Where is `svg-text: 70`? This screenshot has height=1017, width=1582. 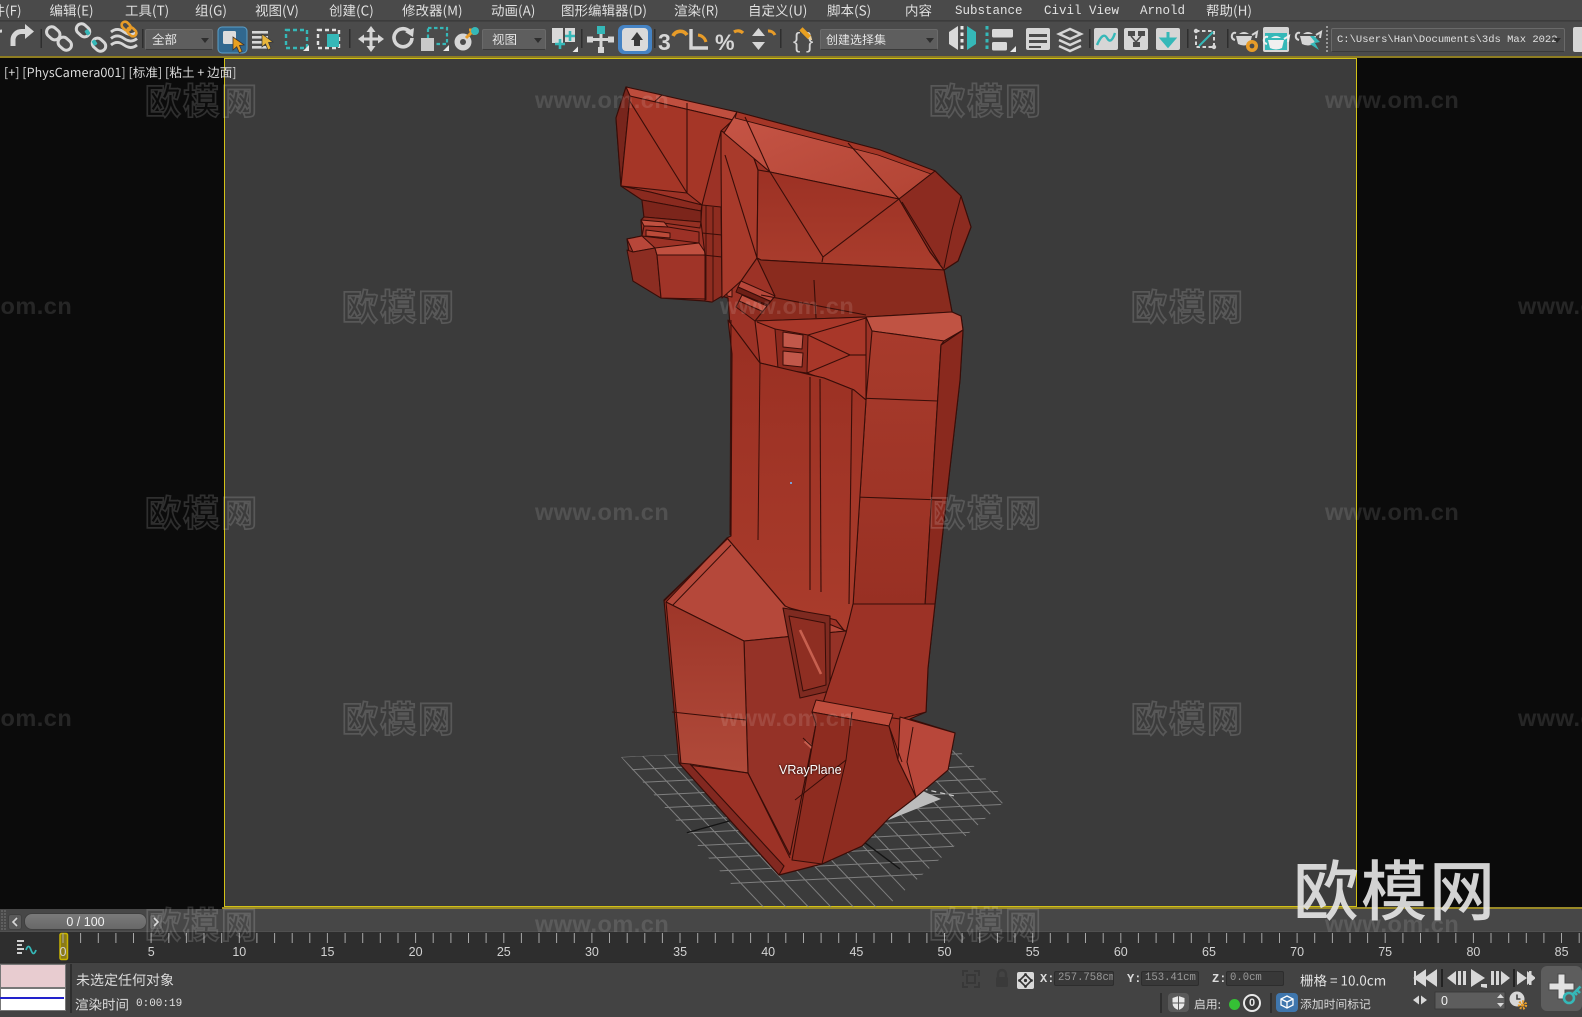
svg-text: 70 is located at coordinates (1297, 952).